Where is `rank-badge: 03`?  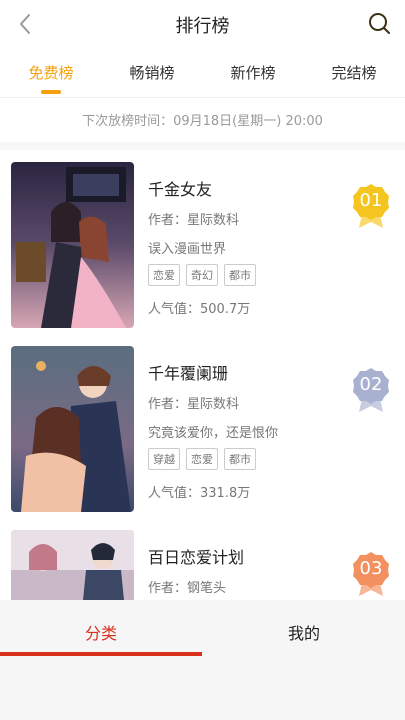 rank-badge: 03 is located at coordinates (371, 574).